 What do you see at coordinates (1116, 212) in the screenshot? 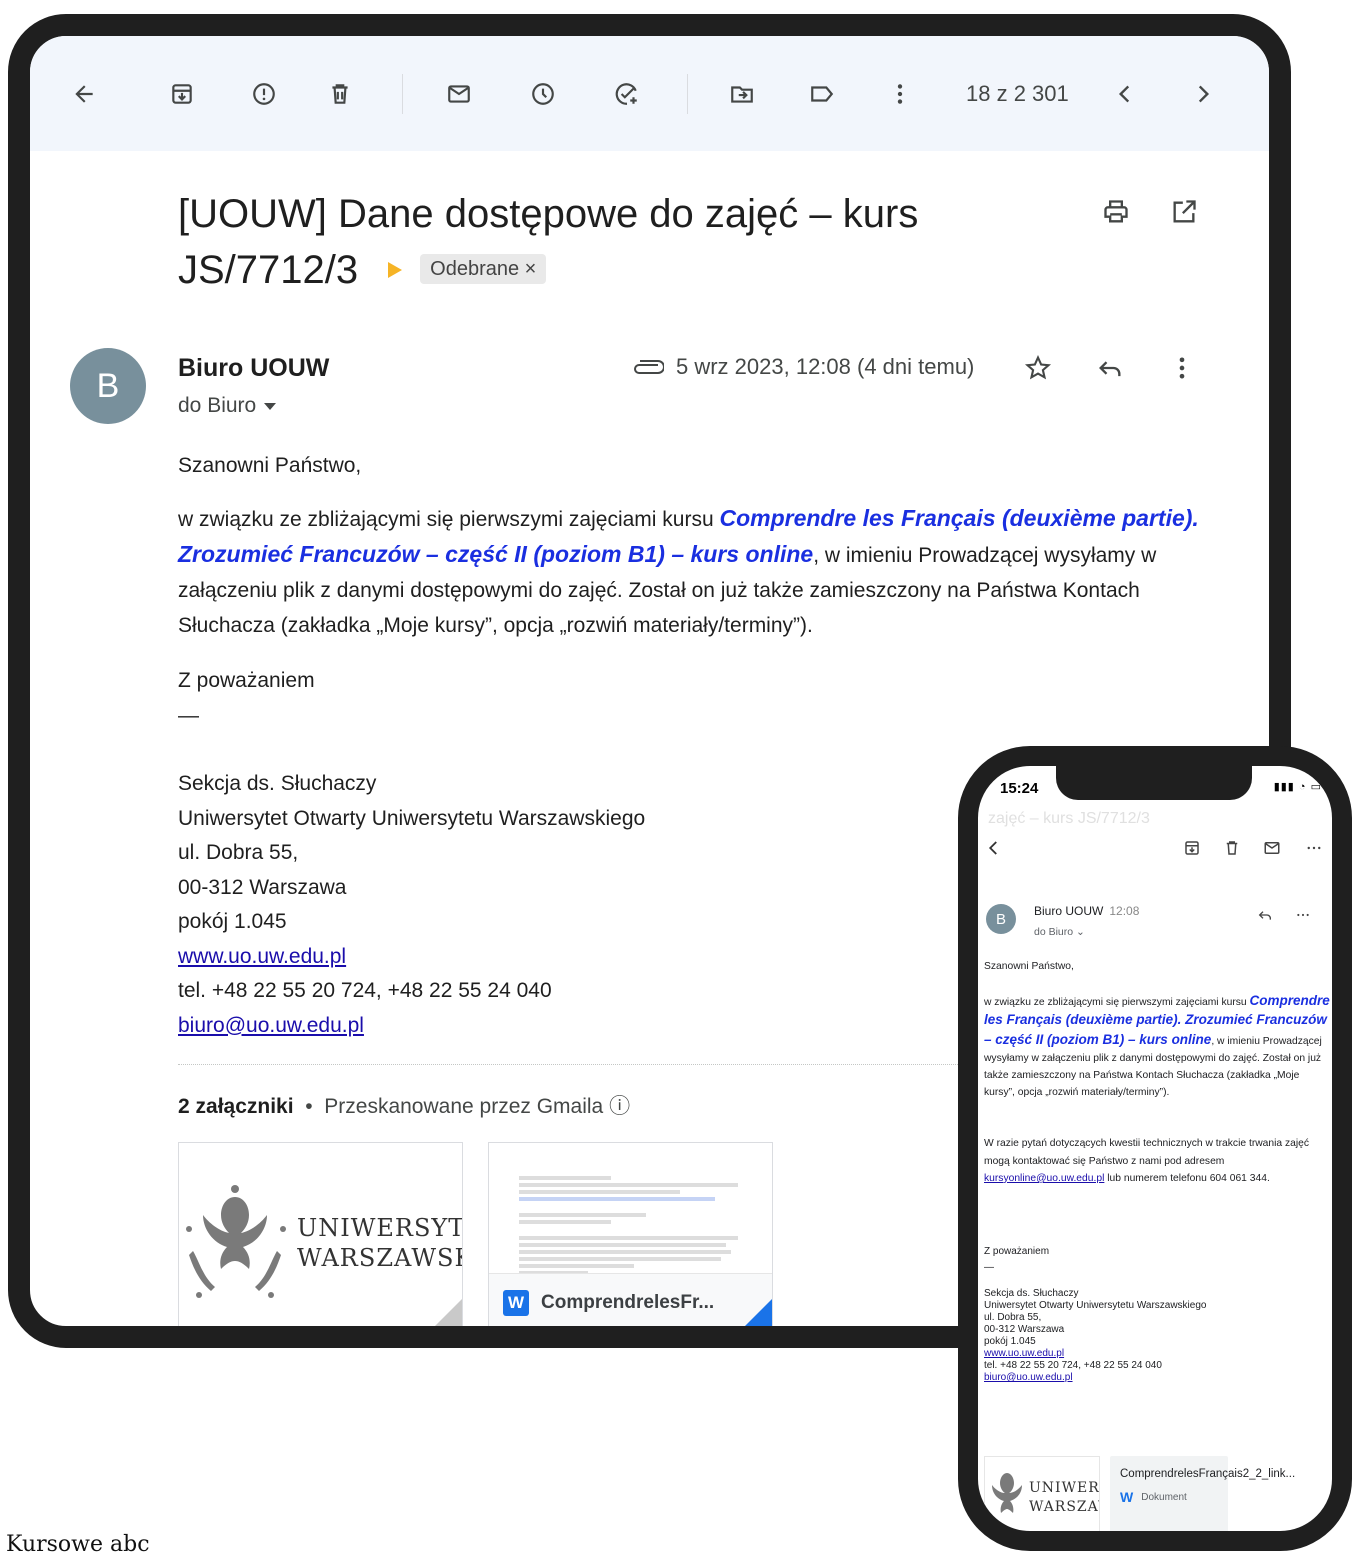
I see `print-icon` at bounding box center [1116, 212].